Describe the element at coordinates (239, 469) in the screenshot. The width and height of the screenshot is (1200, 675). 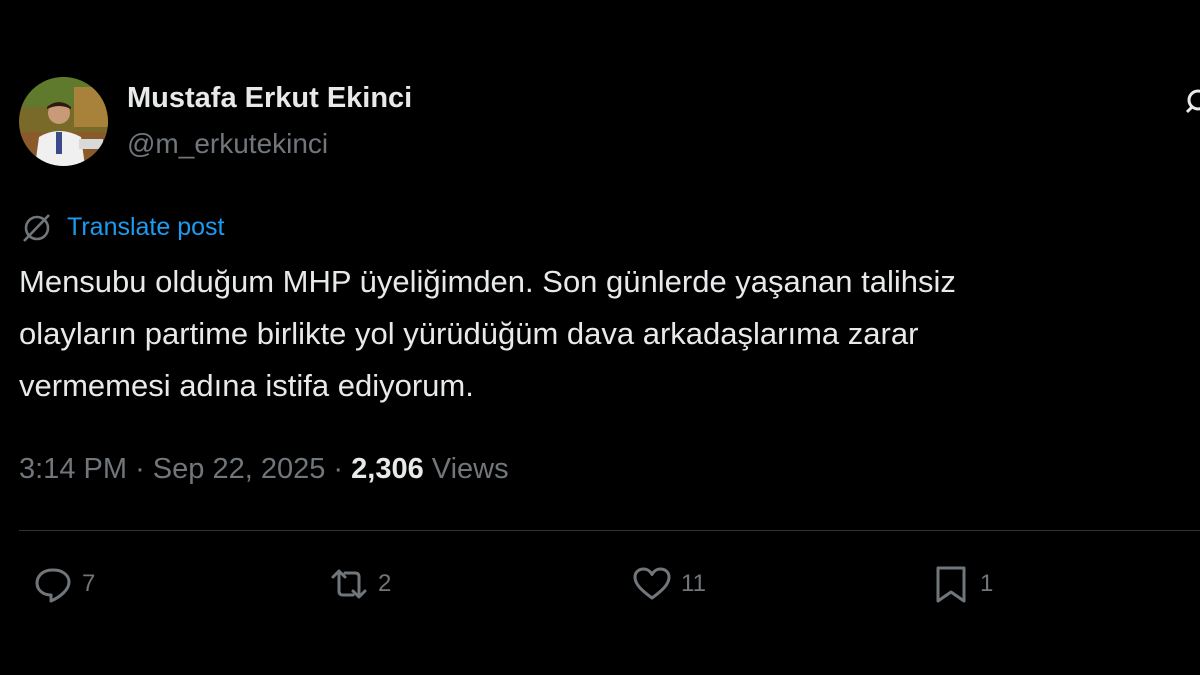
I see `post-date: Sep 22, 2025` at that location.